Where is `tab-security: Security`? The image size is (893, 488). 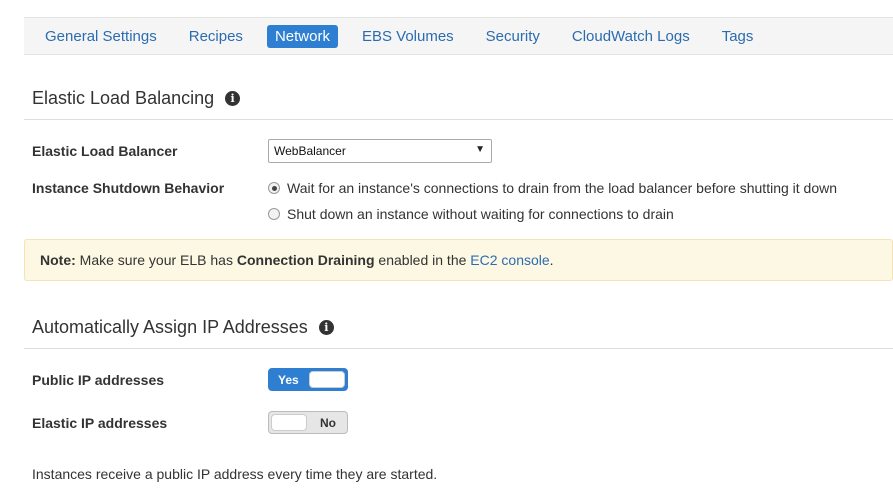
tab-security: Security is located at coordinates (513, 36).